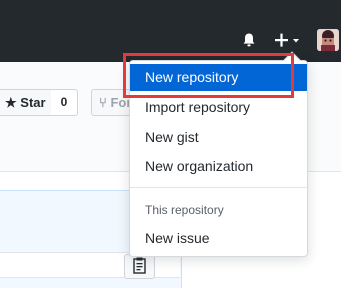  Describe the element at coordinates (33, 102) in the screenshot. I see `star-button-label: Star` at that location.